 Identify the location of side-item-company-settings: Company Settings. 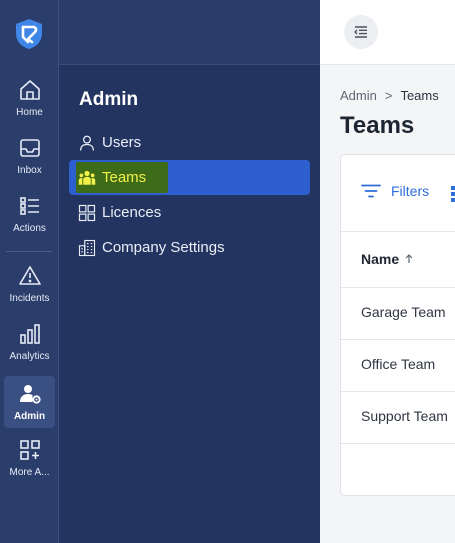
(189, 247).